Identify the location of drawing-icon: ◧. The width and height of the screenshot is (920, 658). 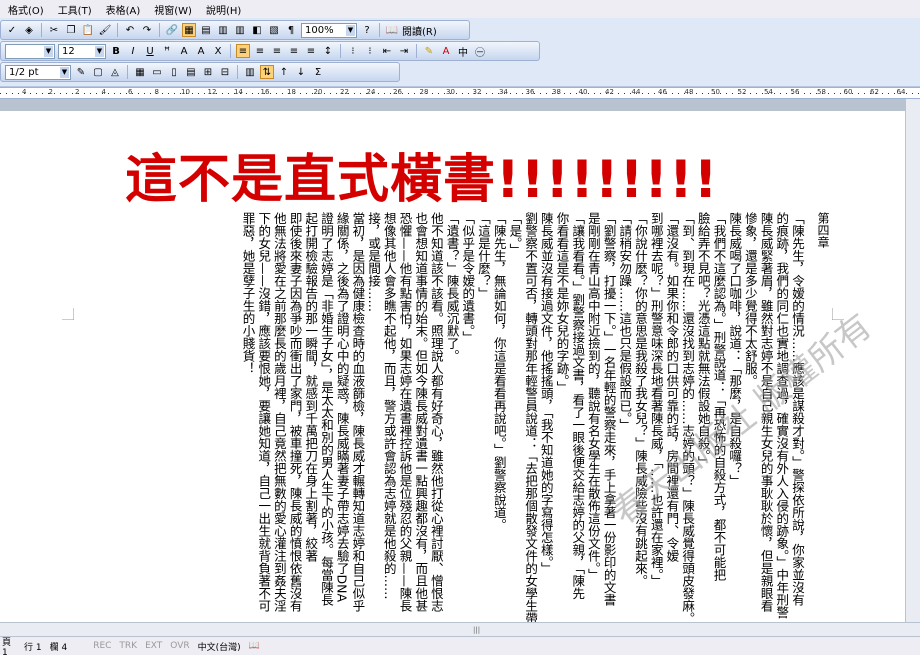
(257, 30).